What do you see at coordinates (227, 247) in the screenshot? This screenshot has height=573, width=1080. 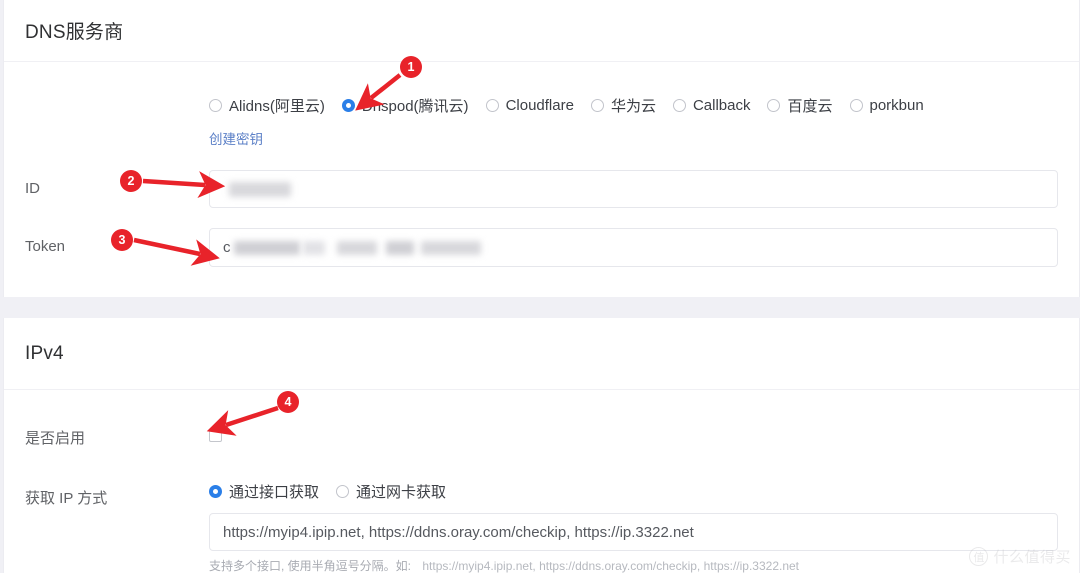 I see `token-value-prefix: c` at bounding box center [227, 247].